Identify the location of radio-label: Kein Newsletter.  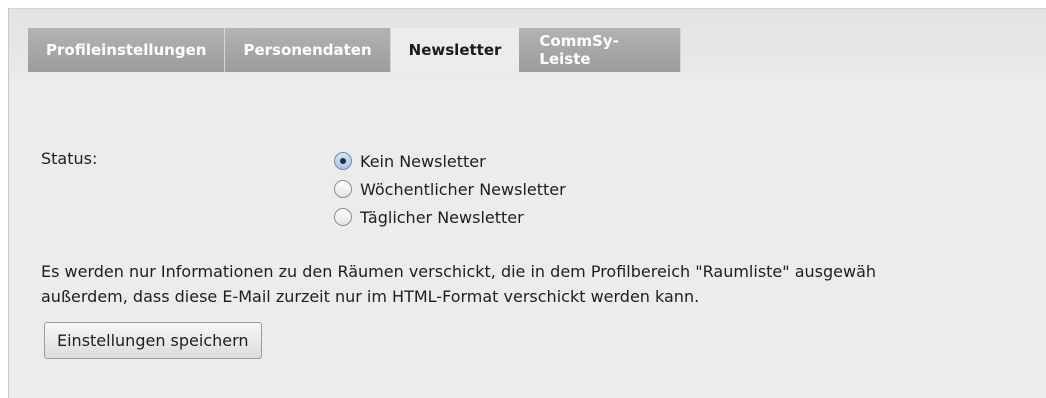
(423, 161).